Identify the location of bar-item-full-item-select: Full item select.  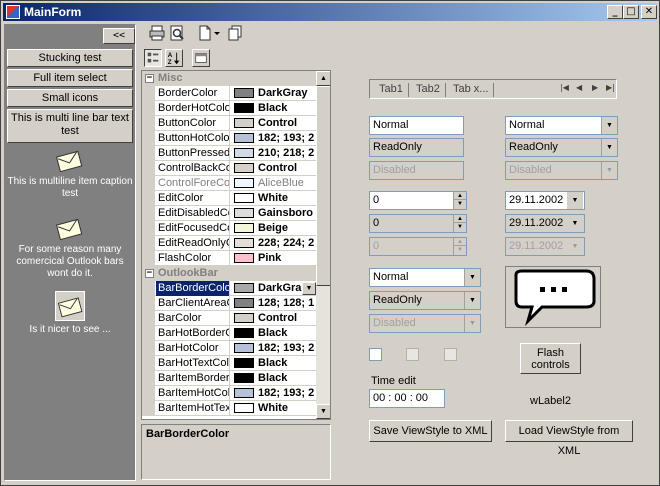
(70, 78).